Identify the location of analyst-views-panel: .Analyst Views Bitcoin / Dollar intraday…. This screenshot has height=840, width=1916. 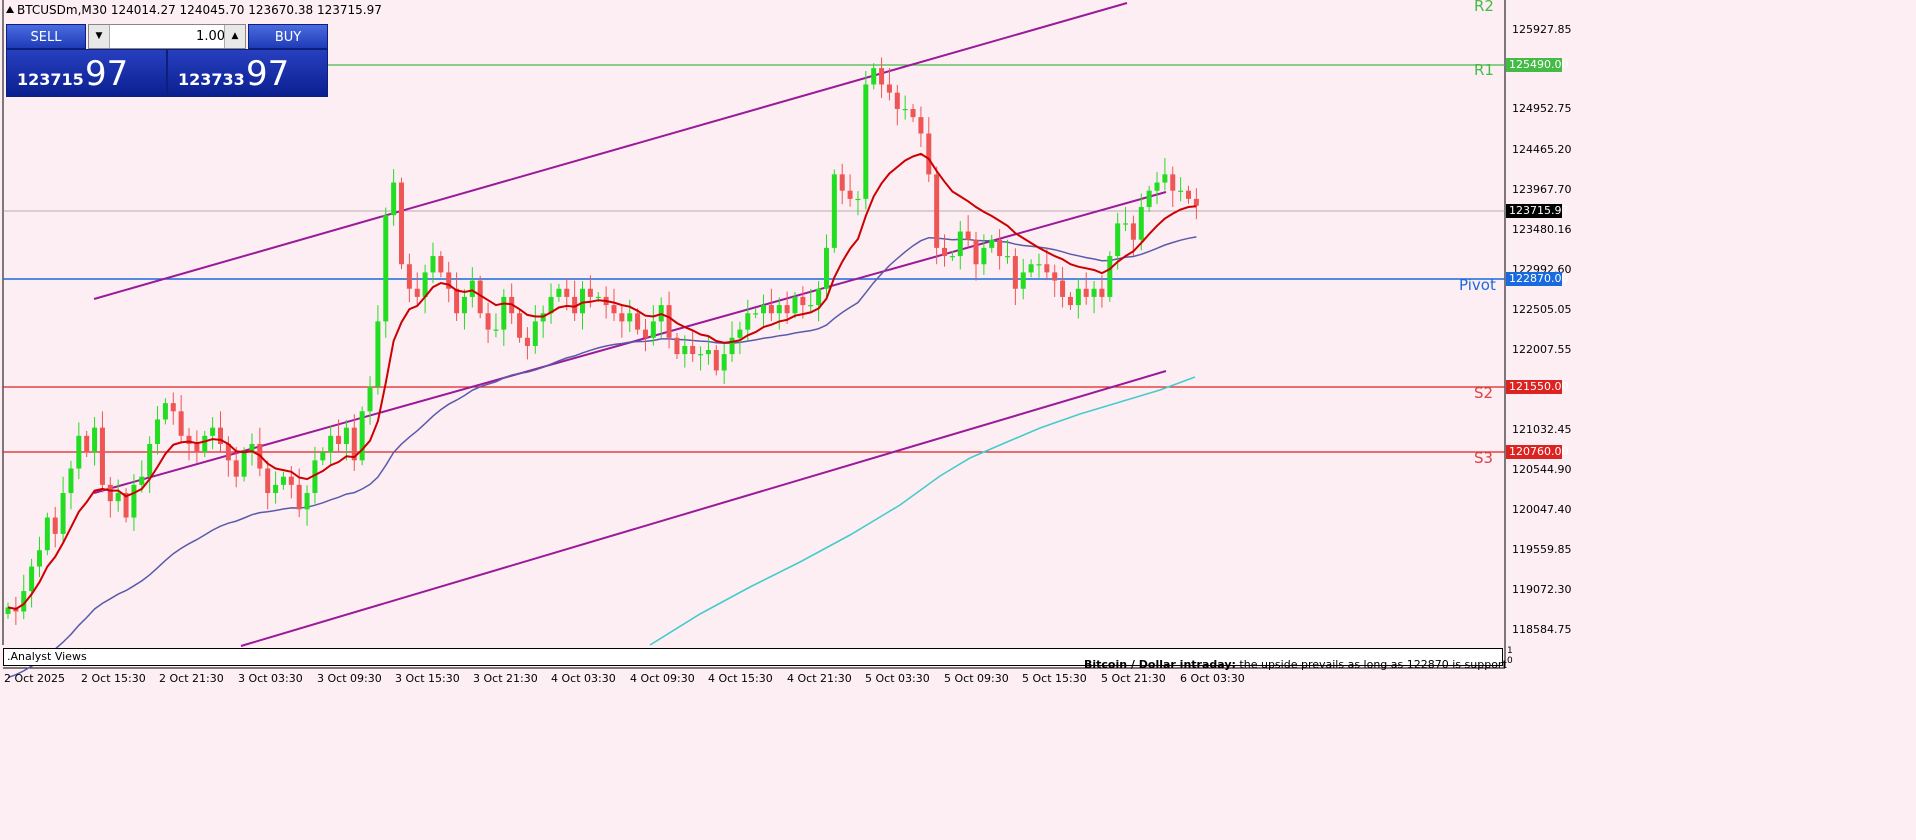
(755, 659).